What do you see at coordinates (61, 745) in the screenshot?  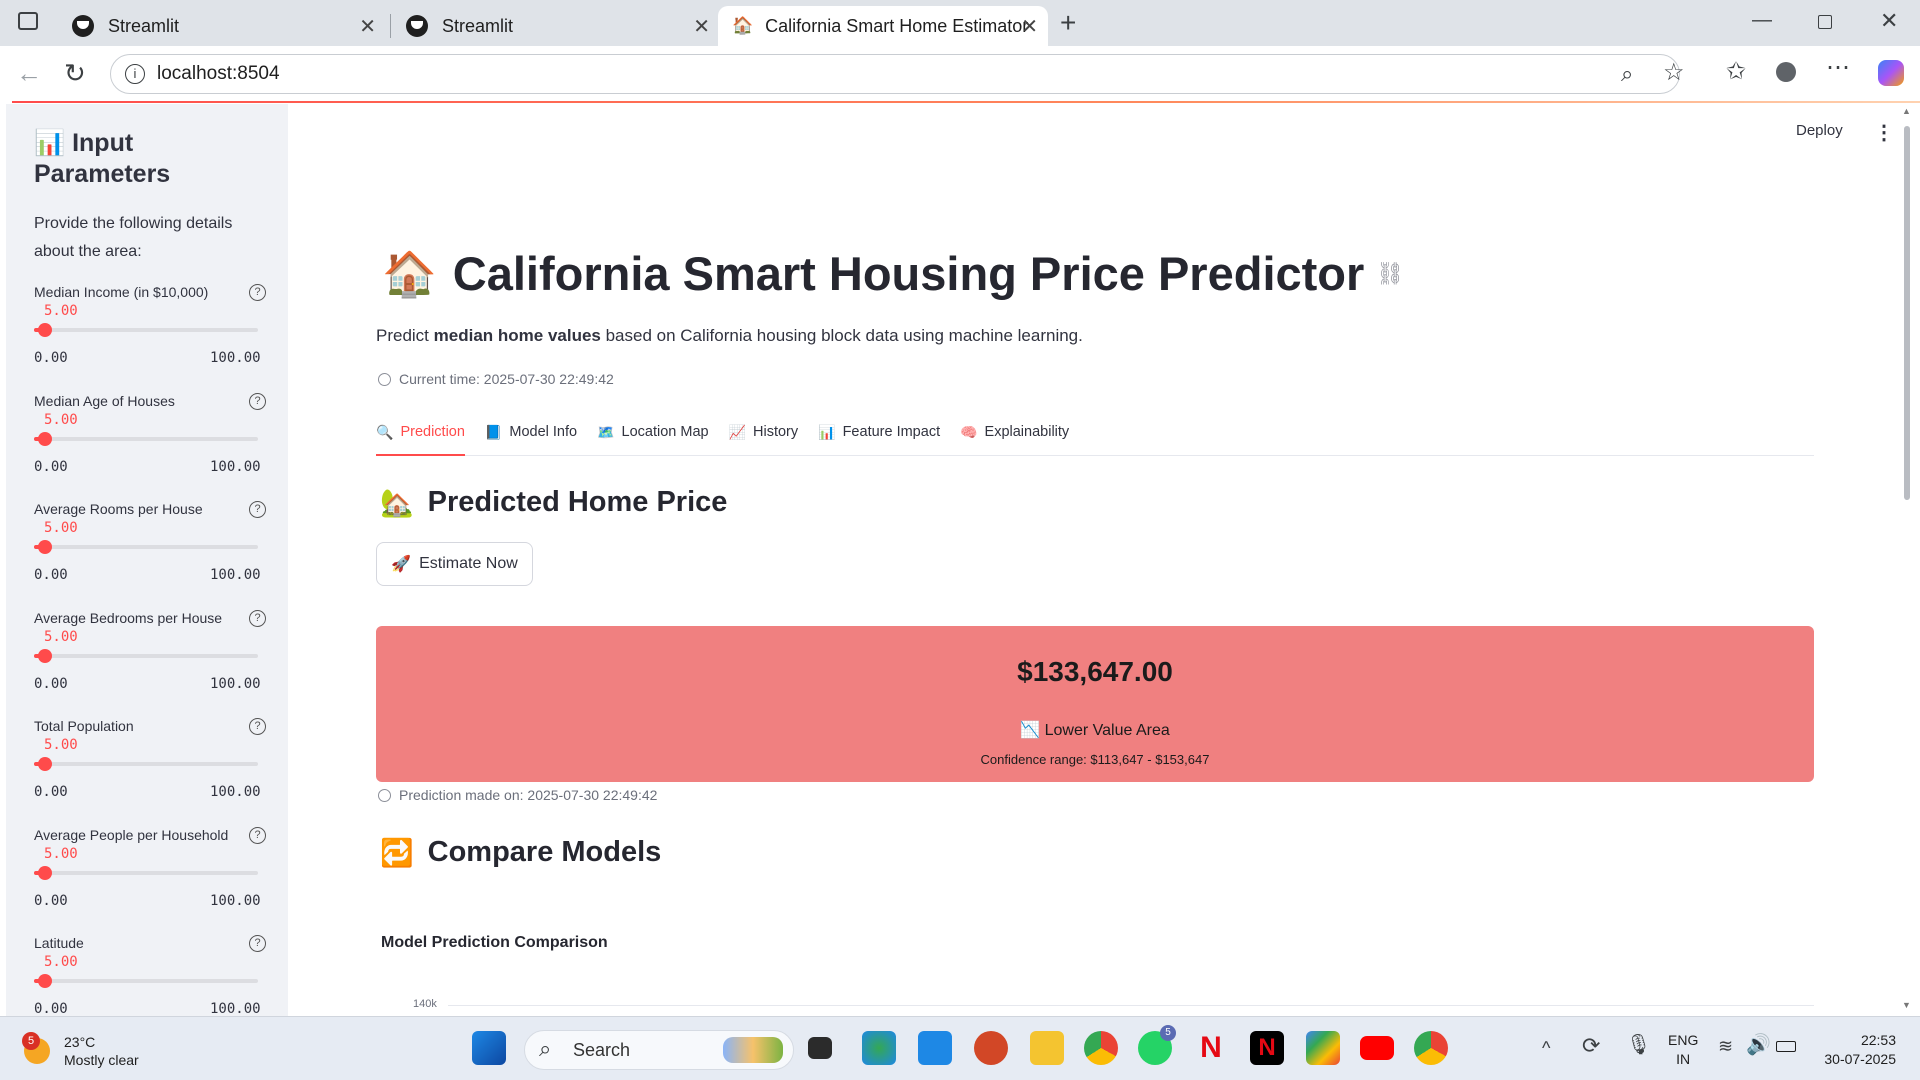 I see `slider-value: 5.00` at bounding box center [61, 745].